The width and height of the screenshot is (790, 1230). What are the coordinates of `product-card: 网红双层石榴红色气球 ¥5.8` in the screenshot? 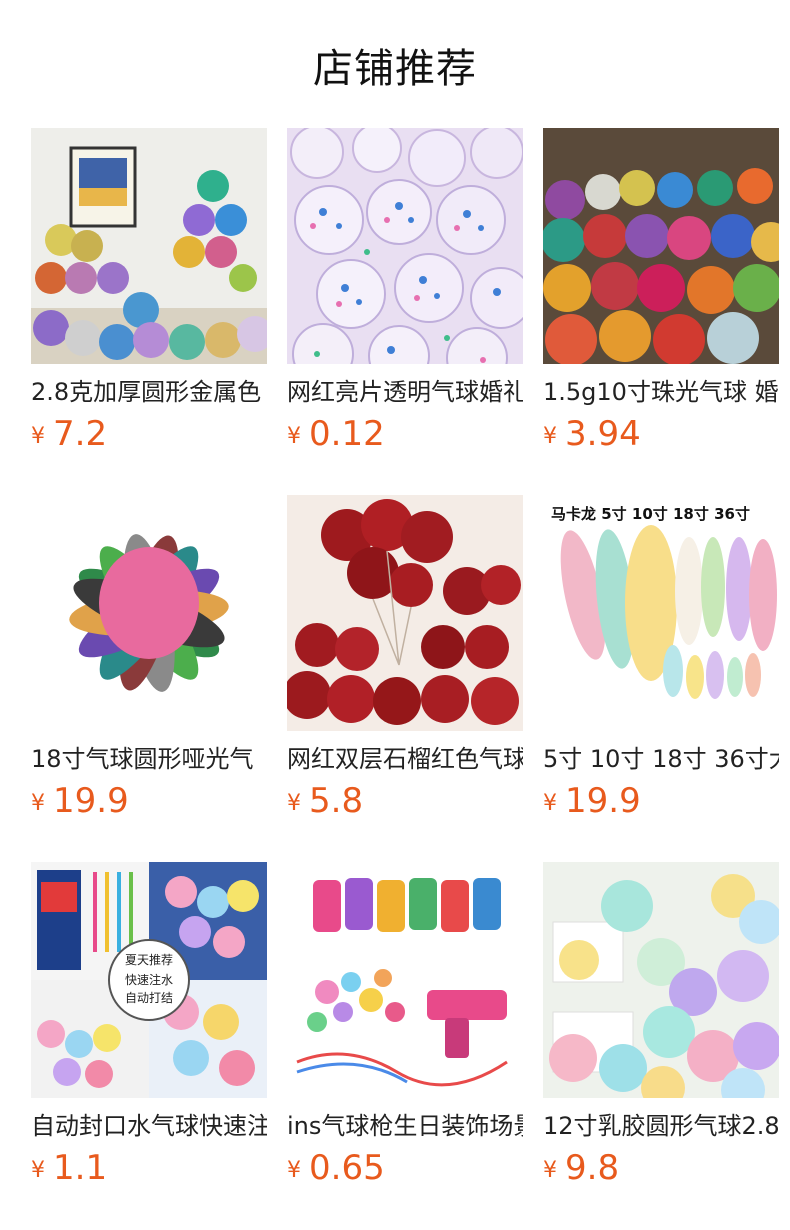 It's located at (405, 660).